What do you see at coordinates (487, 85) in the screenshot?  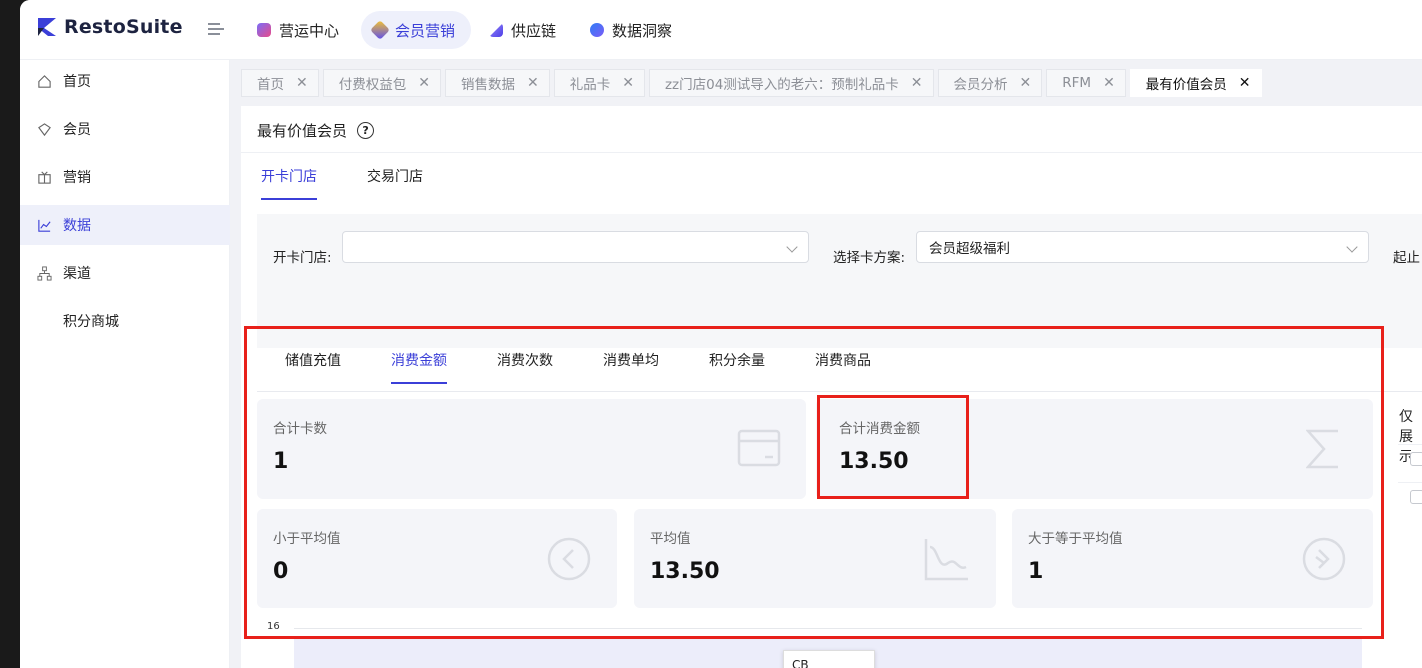 I see `tab-label: 销售数据` at bounding box center [487, 85].